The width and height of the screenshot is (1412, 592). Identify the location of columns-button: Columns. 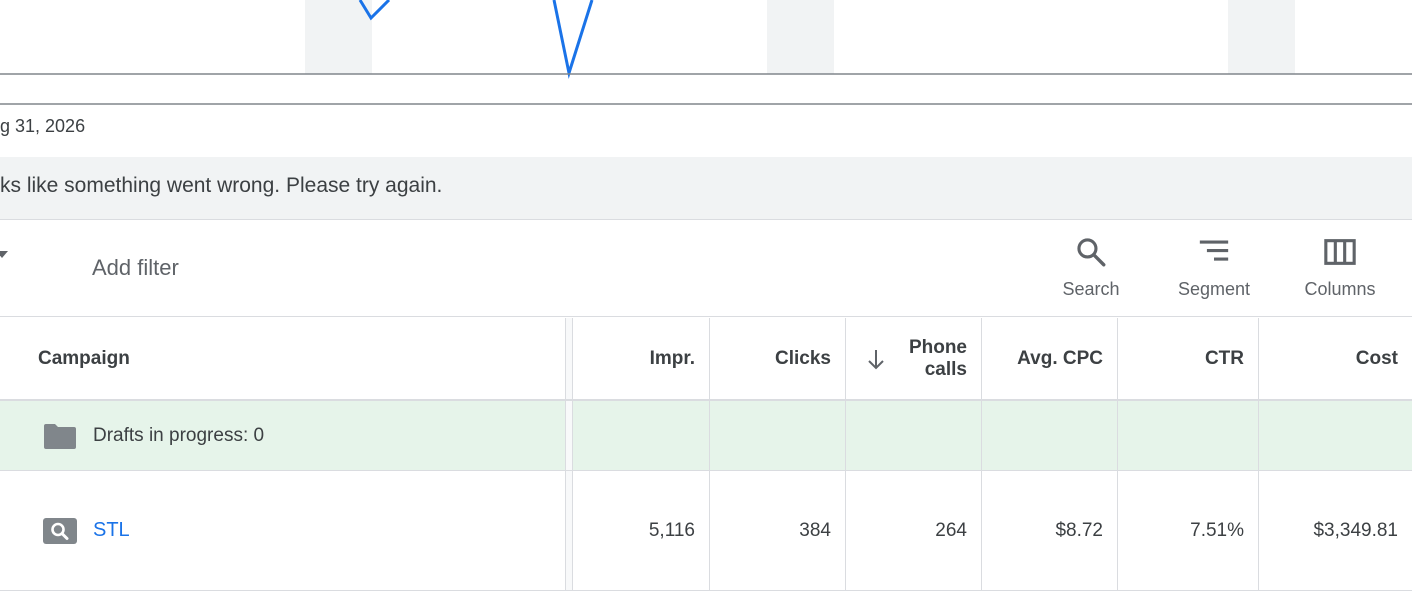
(1340, 267).